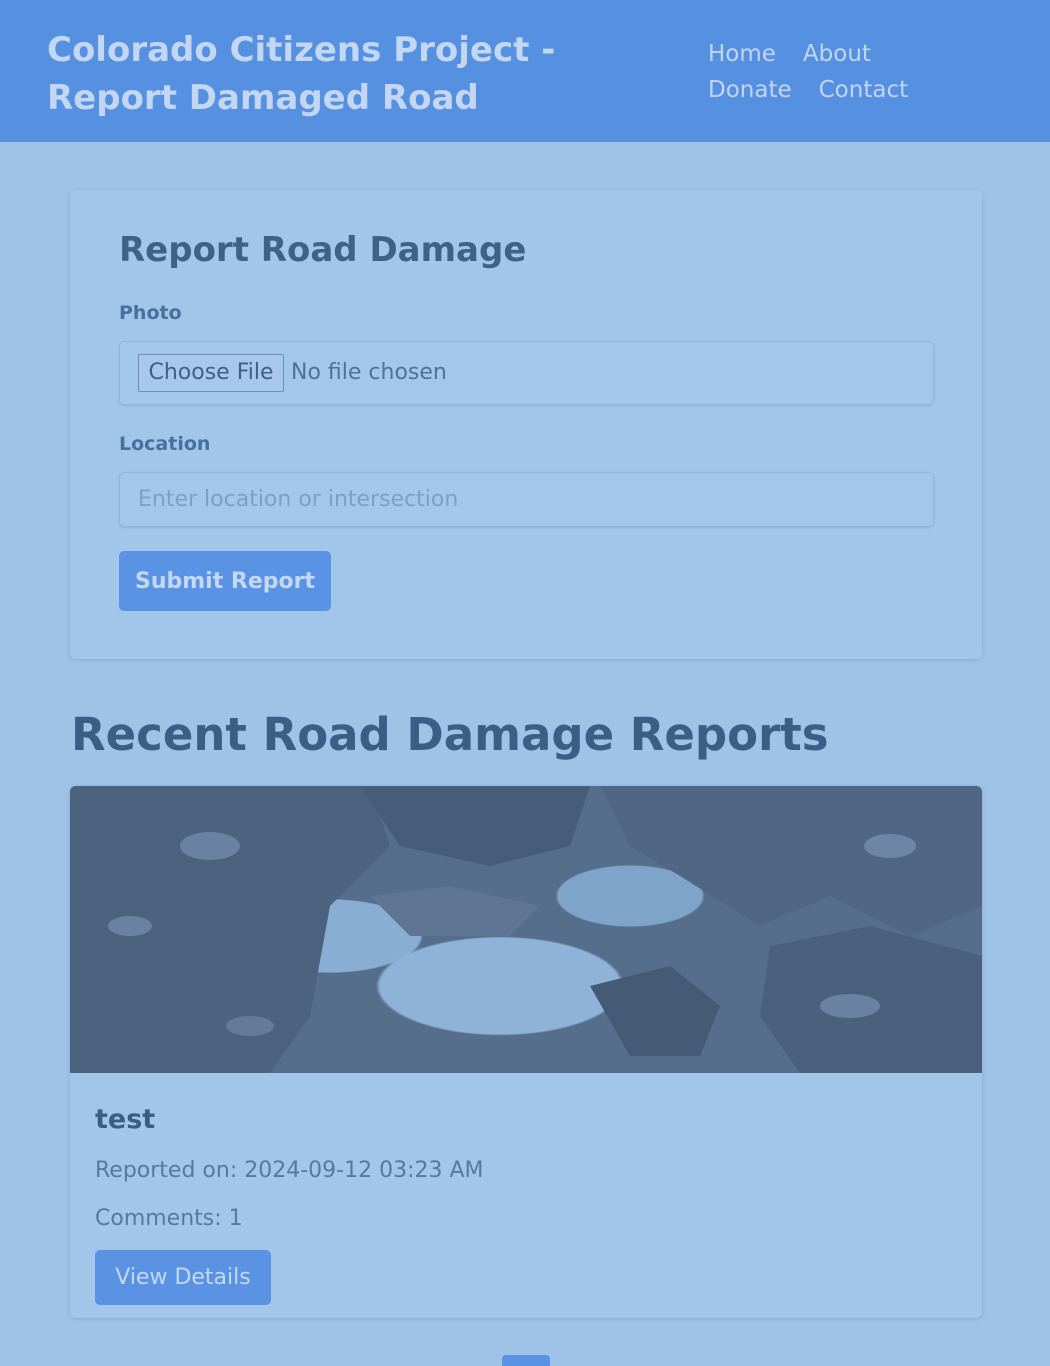  Describe the element at coordinates (863, 90) in the screenshot. I see `nav-contact-link: Contact` at that location.